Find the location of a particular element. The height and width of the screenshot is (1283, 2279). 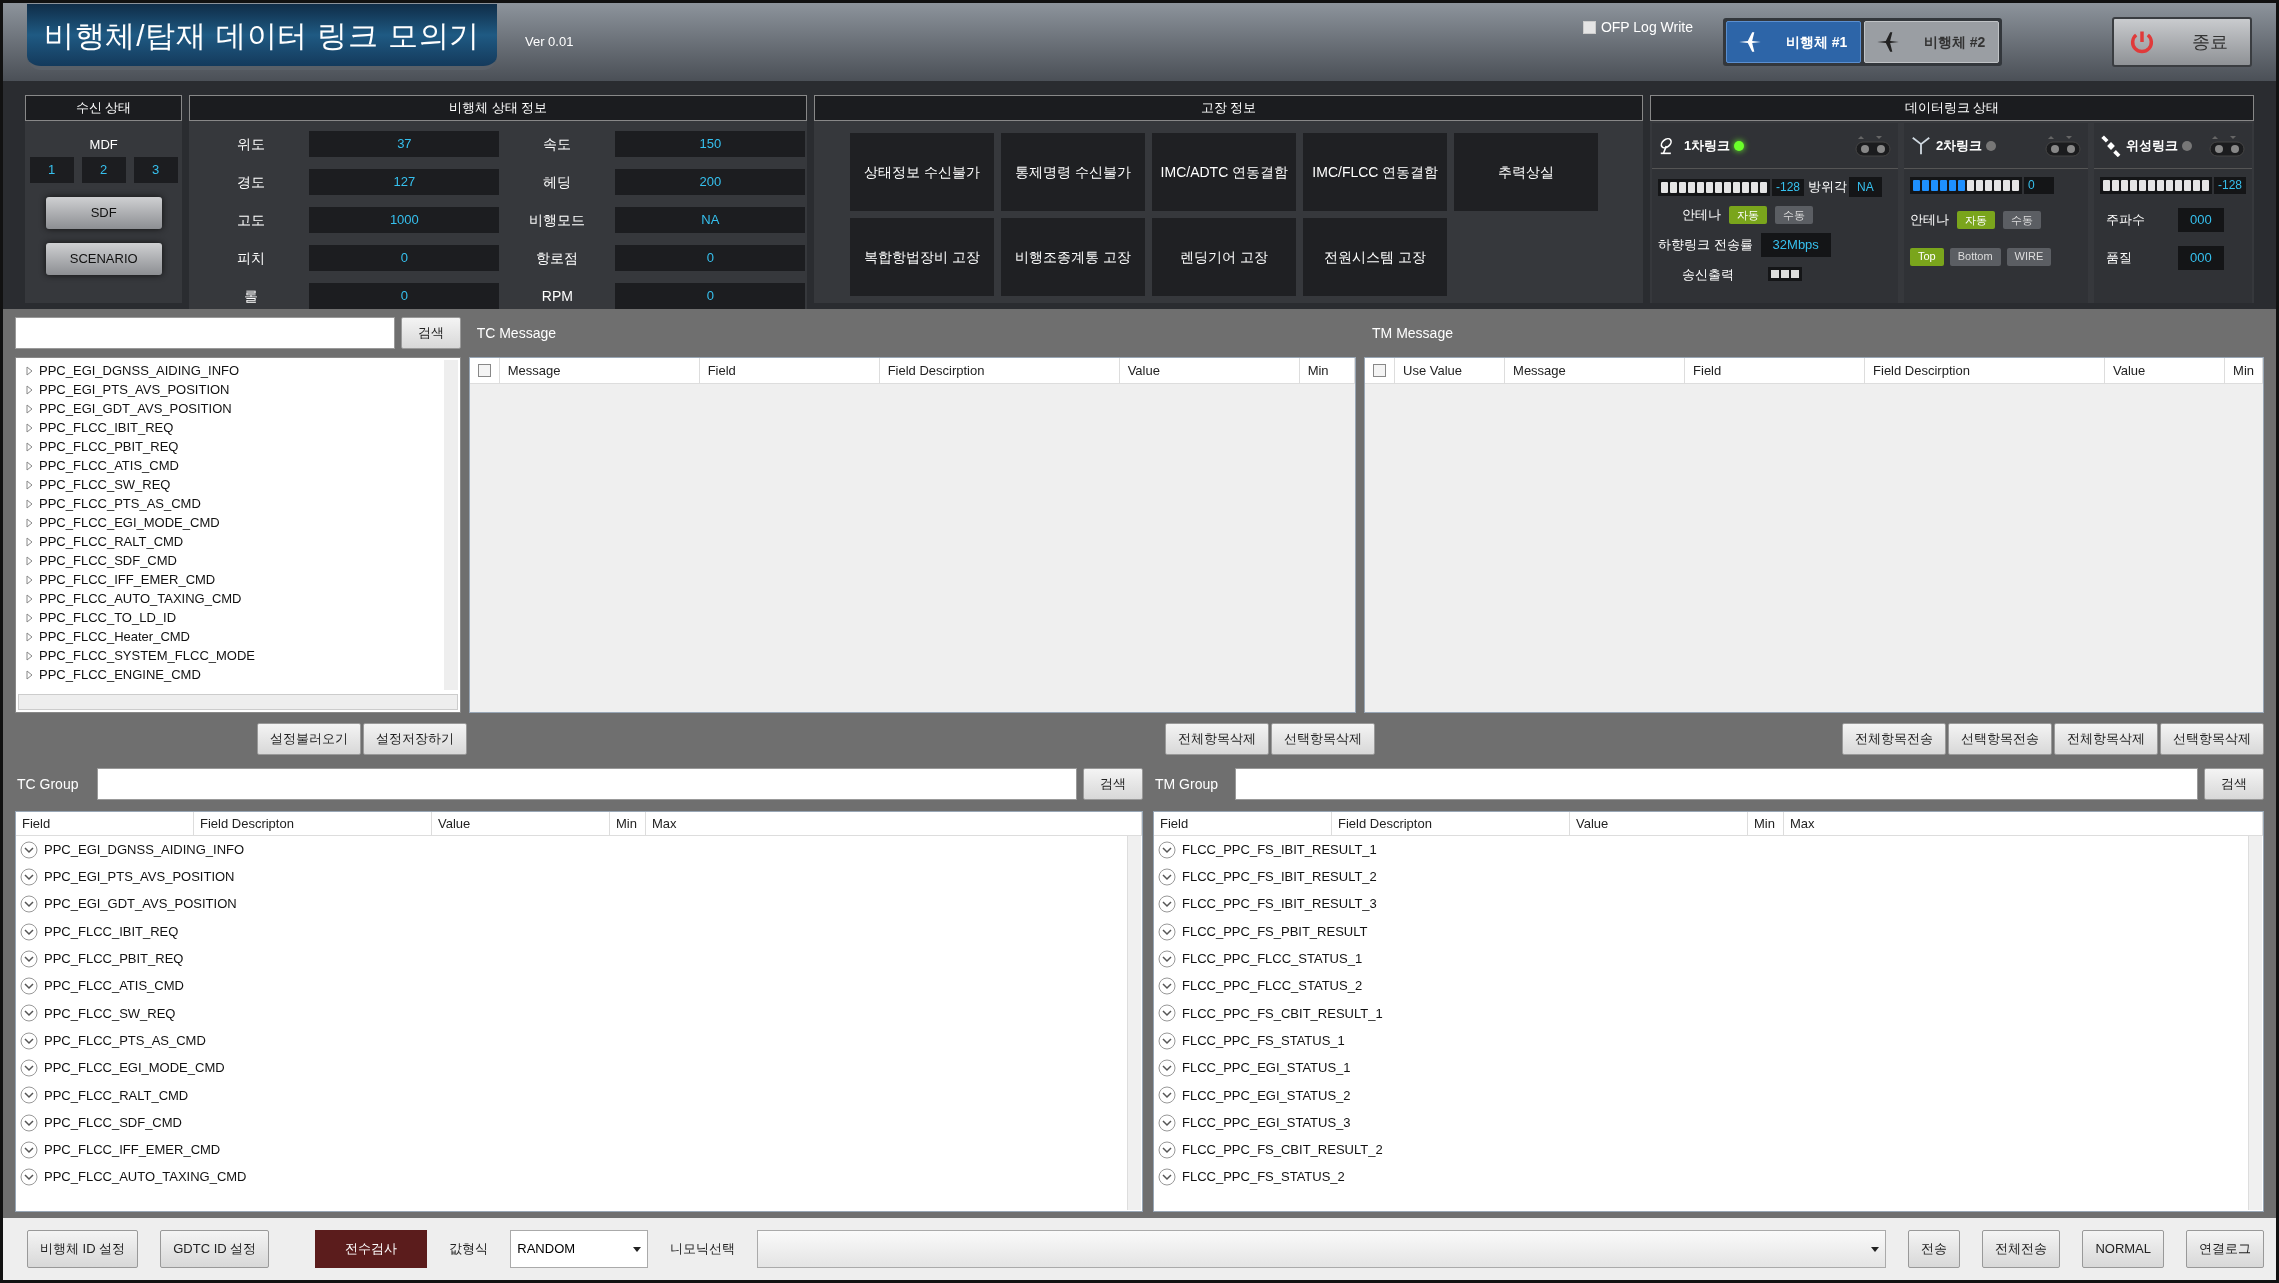

exit-button: 종료 is located at coordinates (2182, 42).